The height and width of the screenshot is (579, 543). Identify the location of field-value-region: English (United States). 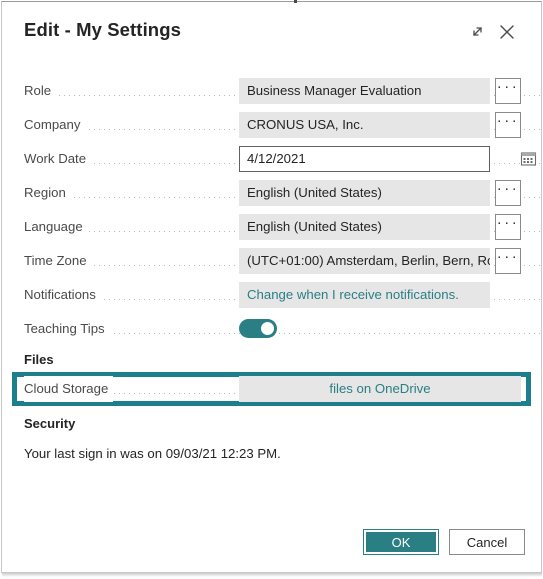
(364, 193).